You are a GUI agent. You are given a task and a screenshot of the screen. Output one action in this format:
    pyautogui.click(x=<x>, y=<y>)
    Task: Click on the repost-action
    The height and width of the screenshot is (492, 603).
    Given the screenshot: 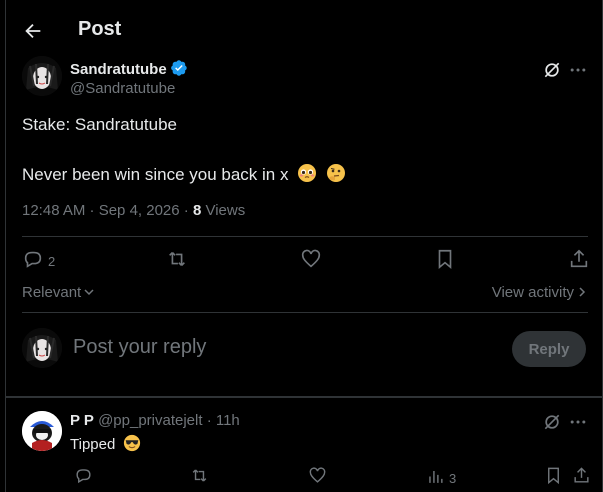 What is the action you would take?
    pyautogui.click(x=177, y=259)
    